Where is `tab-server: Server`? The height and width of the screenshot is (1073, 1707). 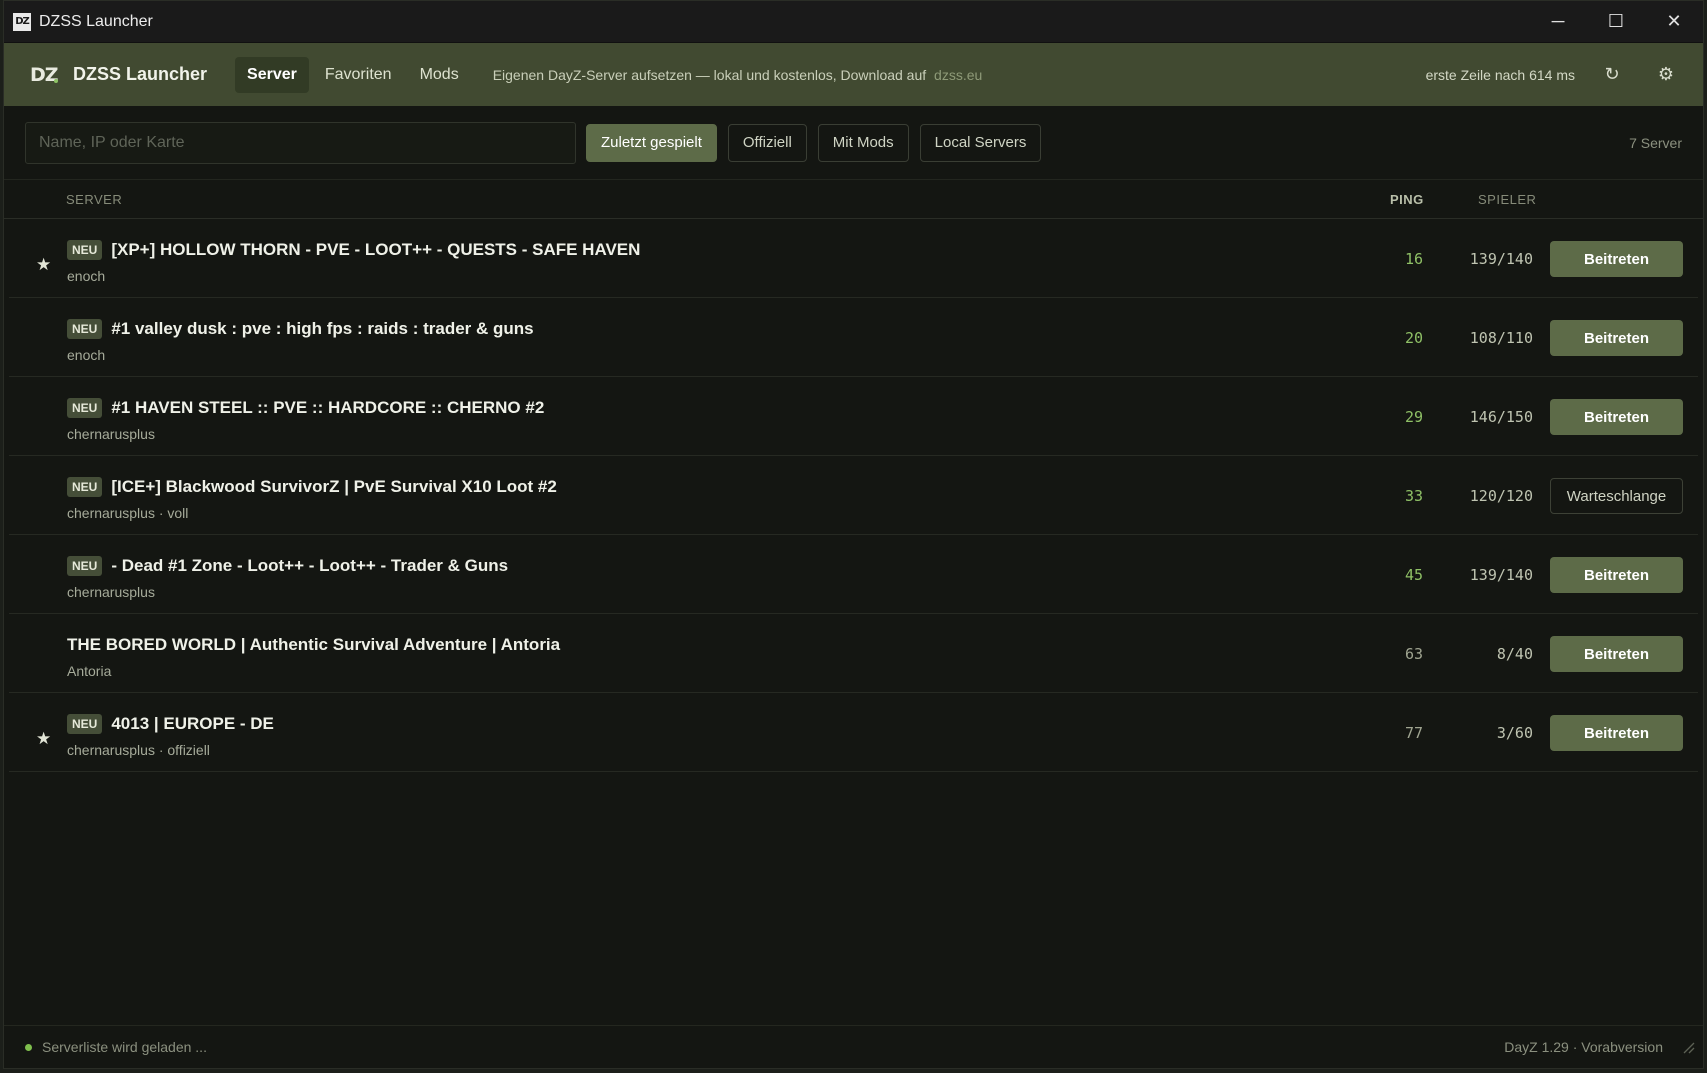
tab-server: Server is located at coordinates (272, 74).